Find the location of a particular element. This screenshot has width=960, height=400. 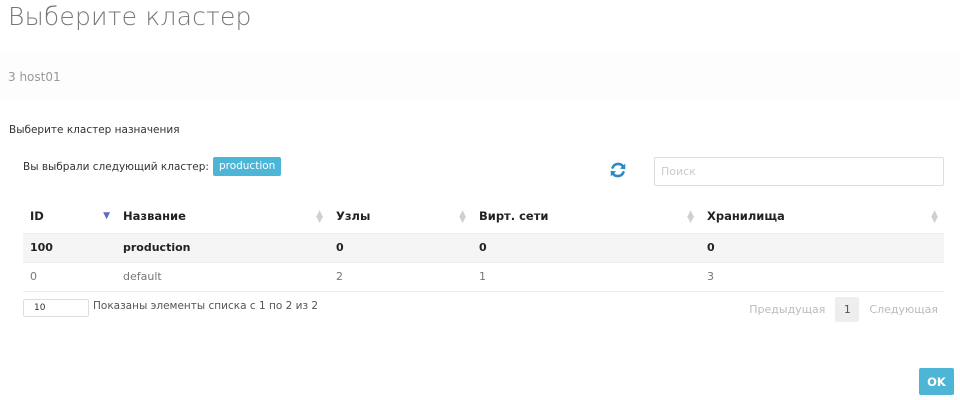

next-page-button: Следующая is located at coordinates (903, 309).